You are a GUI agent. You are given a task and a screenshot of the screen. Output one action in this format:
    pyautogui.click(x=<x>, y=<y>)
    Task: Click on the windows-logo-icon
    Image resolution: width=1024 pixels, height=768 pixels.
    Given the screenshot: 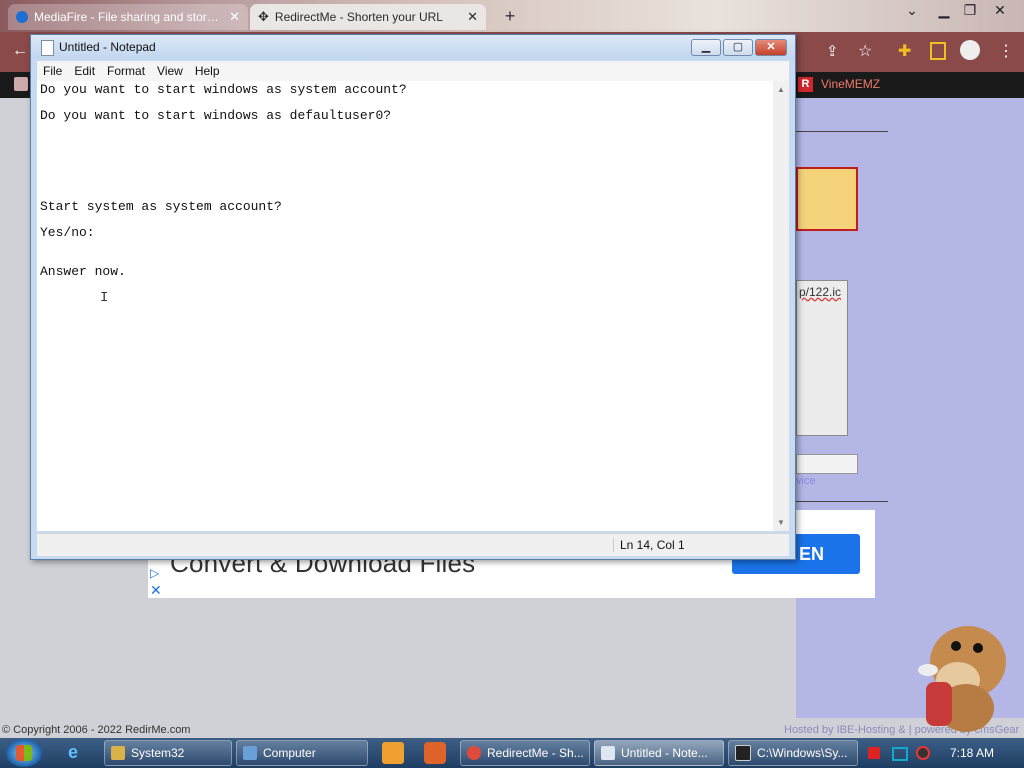 What is the action you would take?
    pyautogui.click(x=24, y=753)
    